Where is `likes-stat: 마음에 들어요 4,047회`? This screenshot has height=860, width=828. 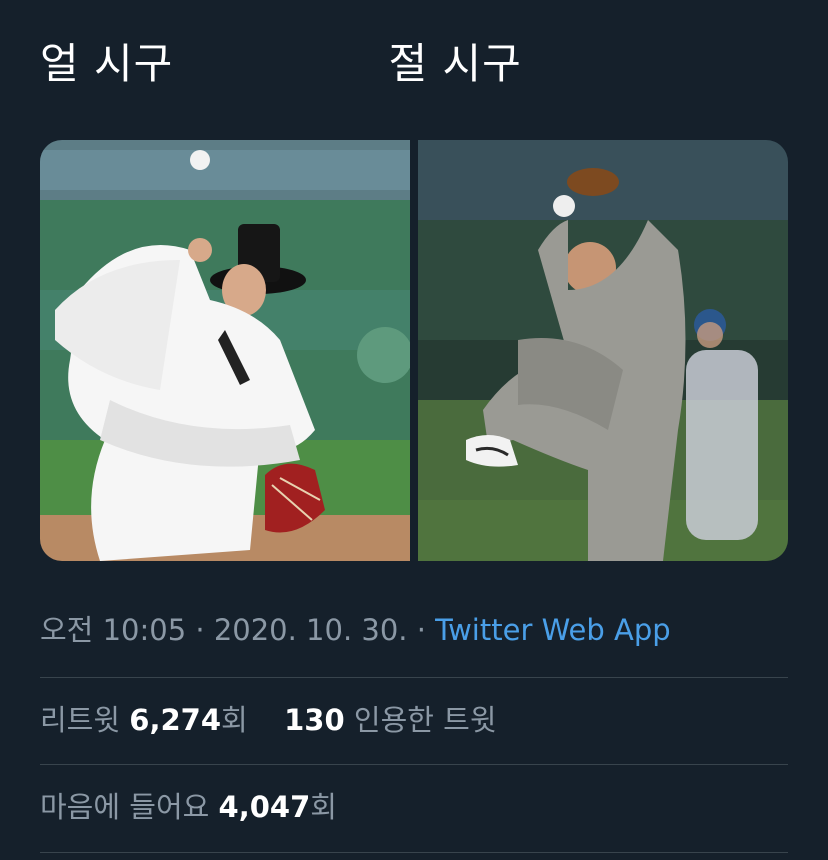 likes-stat: 마음에 들어요 4,047회 is located at coordinates (188, 807).